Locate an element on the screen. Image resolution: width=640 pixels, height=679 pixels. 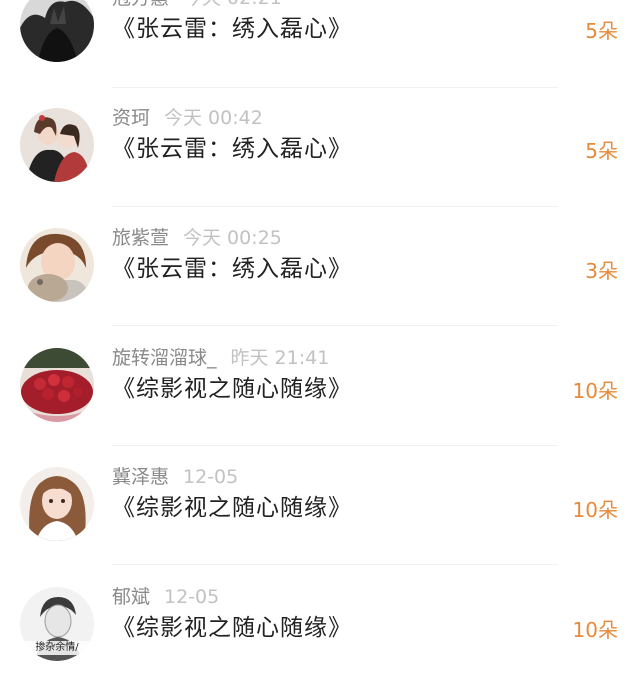
gift-time: 昨天 21:41 is located at coordinates (280, 358).